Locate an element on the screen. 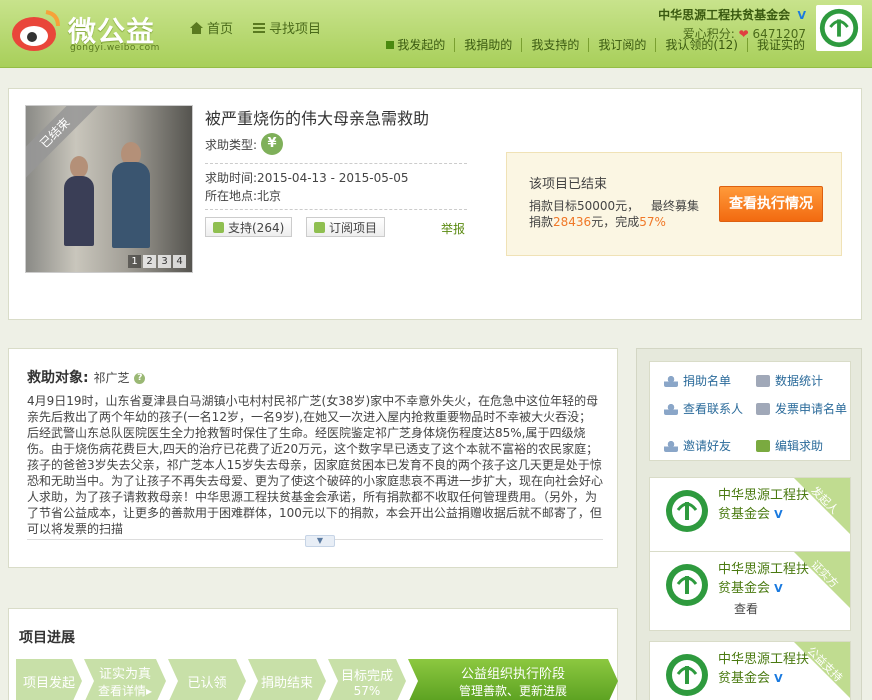 The image size is (872, 700). link-label: 捐助名单 is located at coordinates (707, 381).